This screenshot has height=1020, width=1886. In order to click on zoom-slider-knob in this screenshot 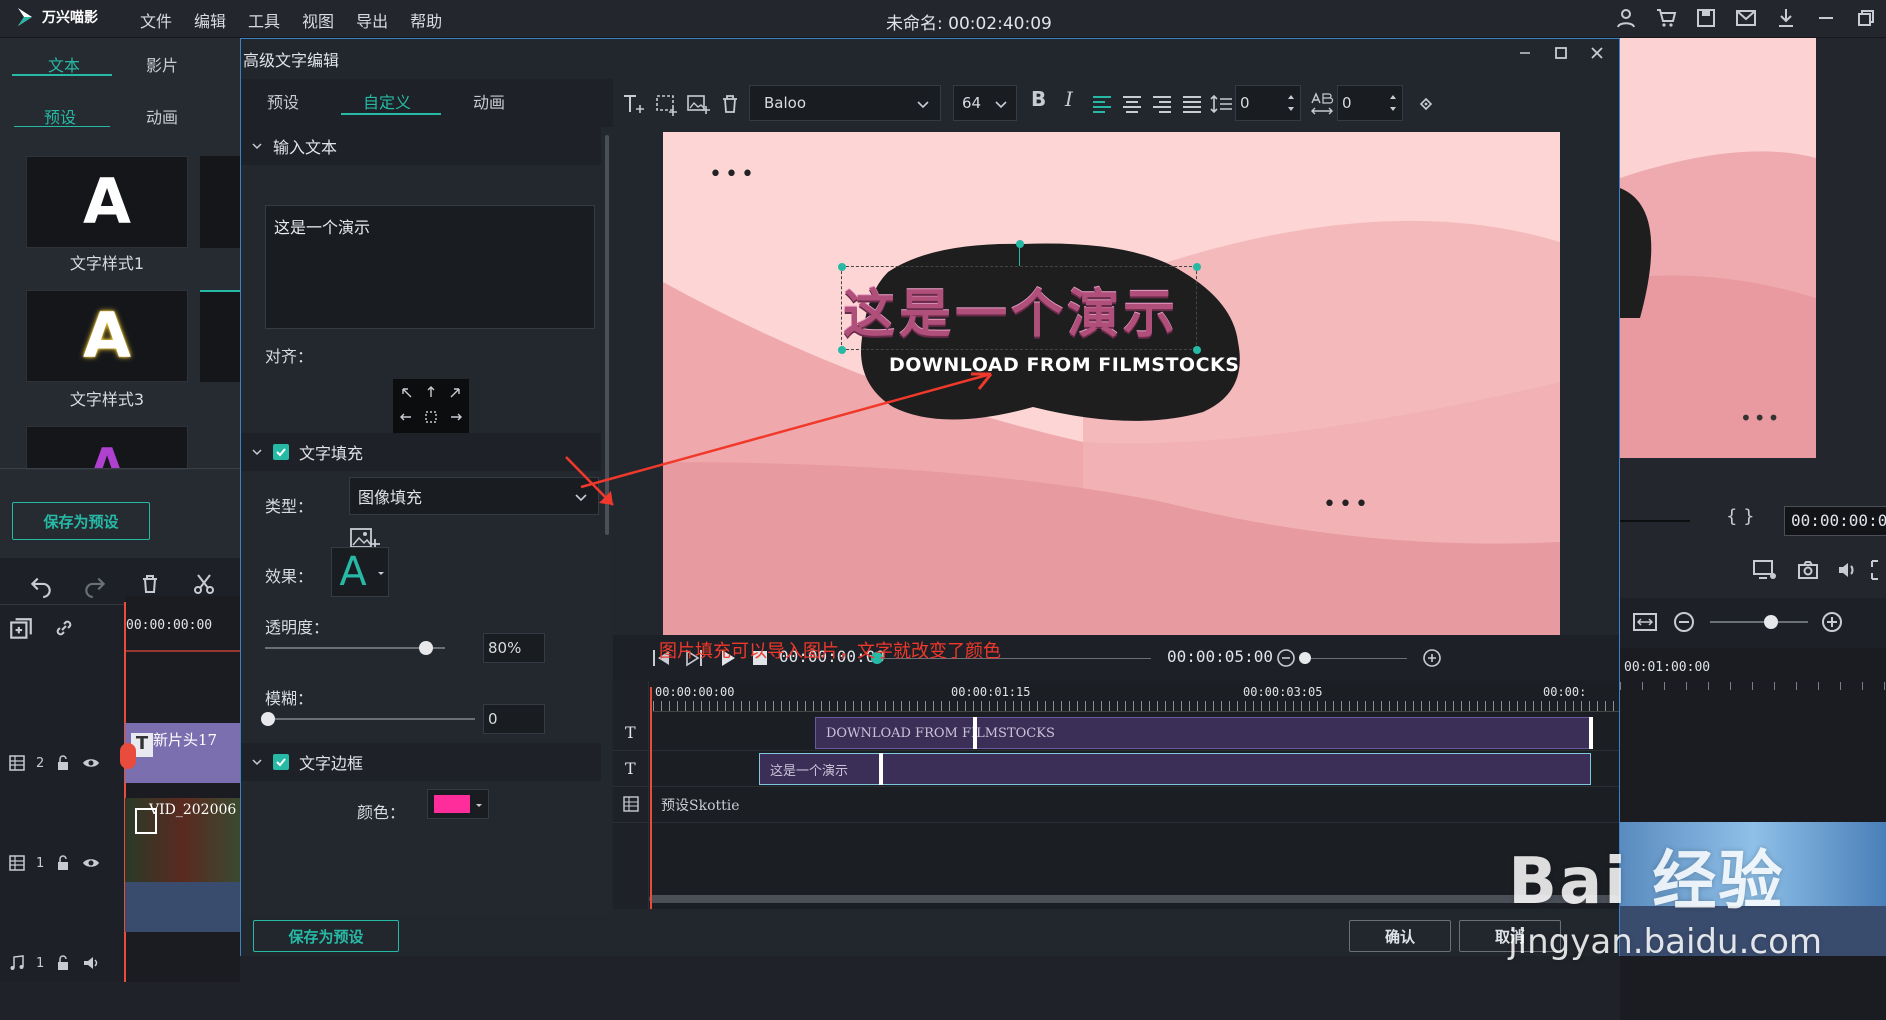, I will do `click(1771, 622)`.